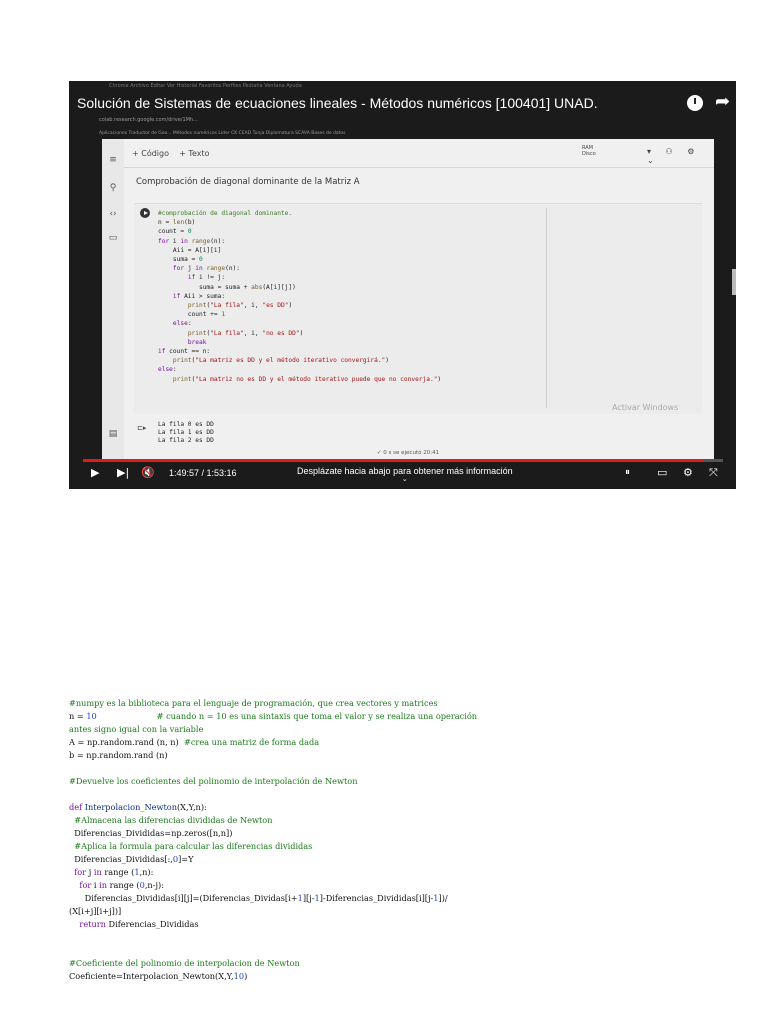  I want to click on ram-indicator: RAM Disco, so click(589, 151).